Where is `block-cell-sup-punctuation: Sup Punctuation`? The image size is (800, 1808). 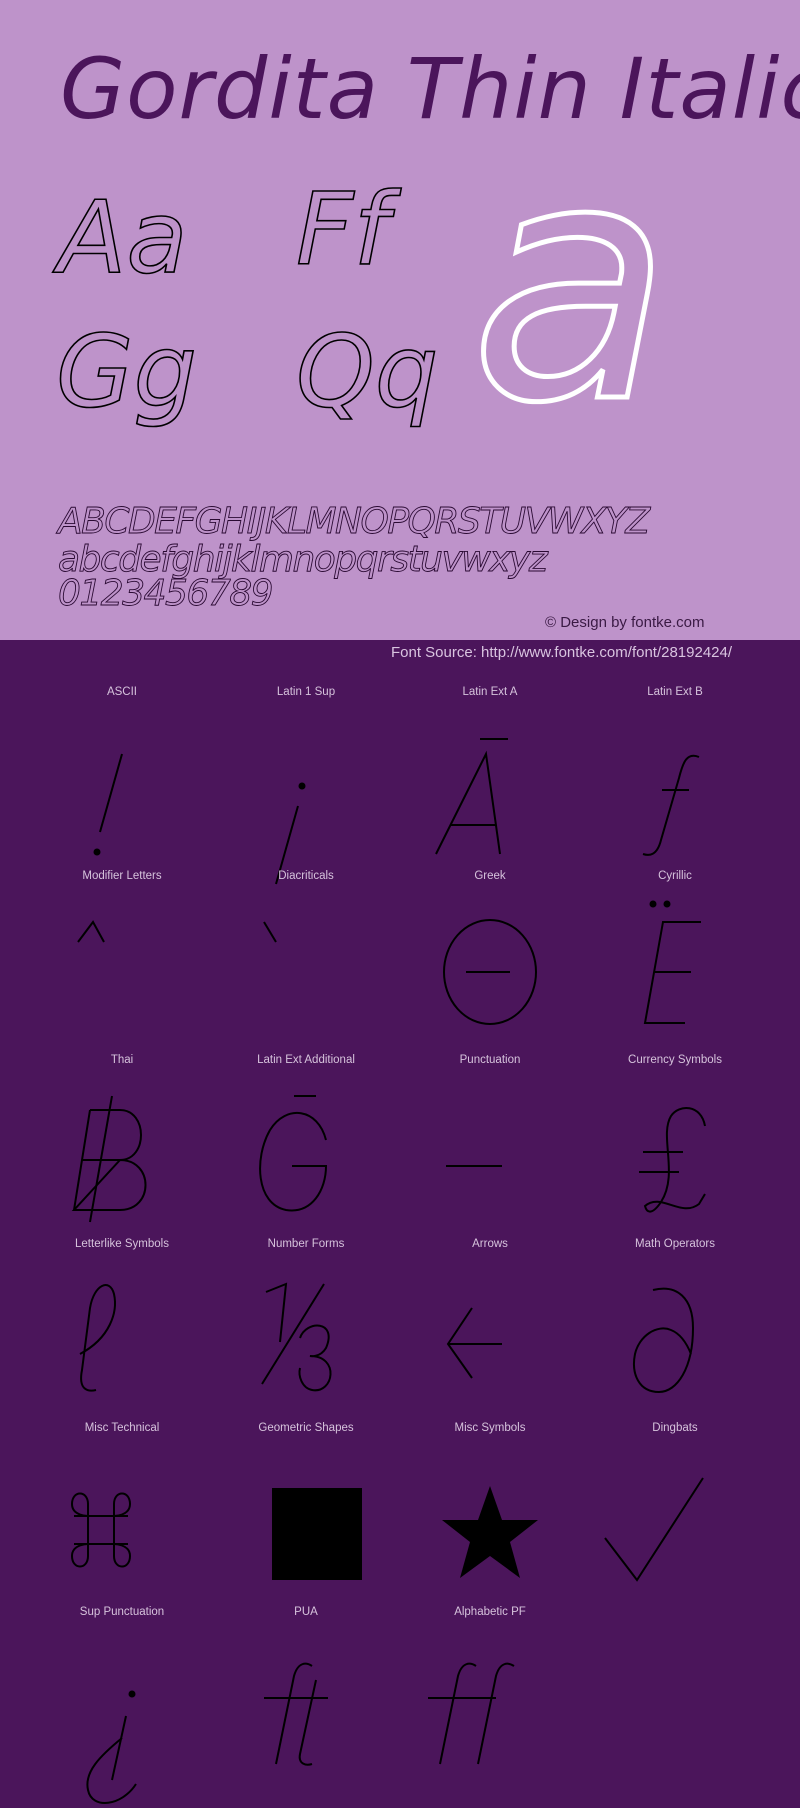 block-cell-sup-punctuation: Sup Punctuation is located at coordinates (122, 1705).